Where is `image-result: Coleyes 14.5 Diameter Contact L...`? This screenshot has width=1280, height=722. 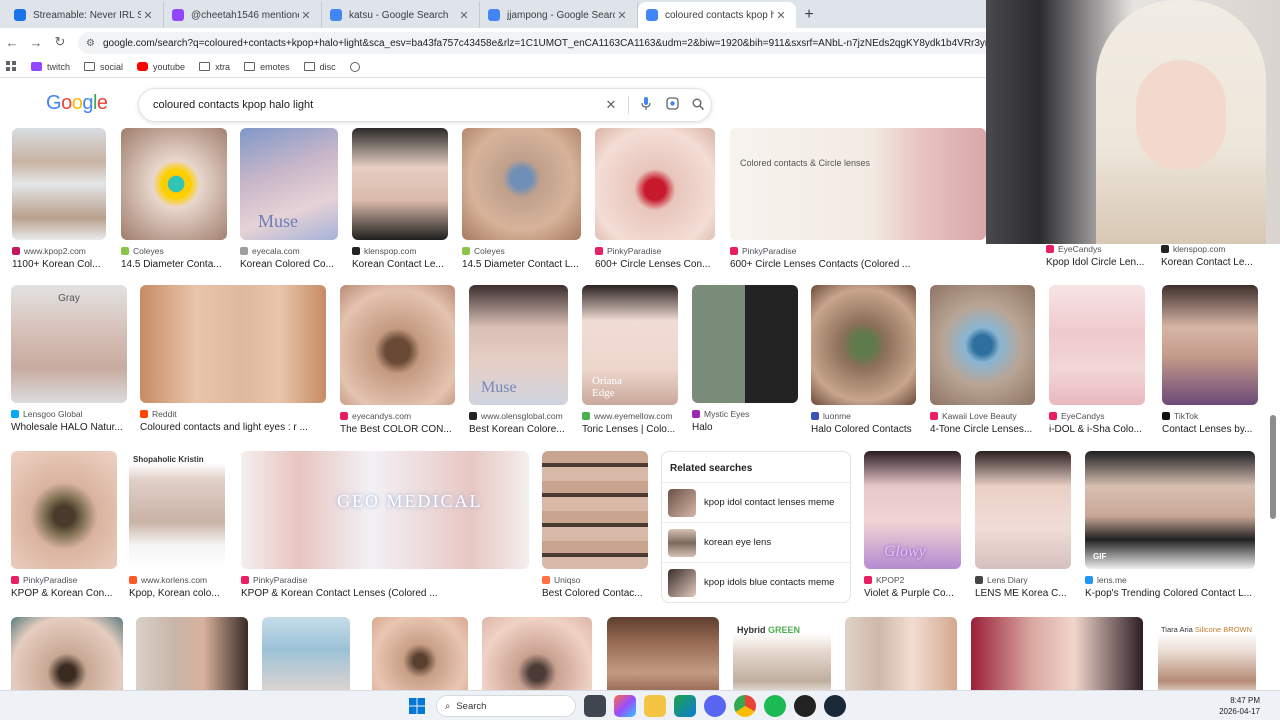 image-result: Coleyes 14.5 Diameter Contact L... is located at coordinates (521, 199).